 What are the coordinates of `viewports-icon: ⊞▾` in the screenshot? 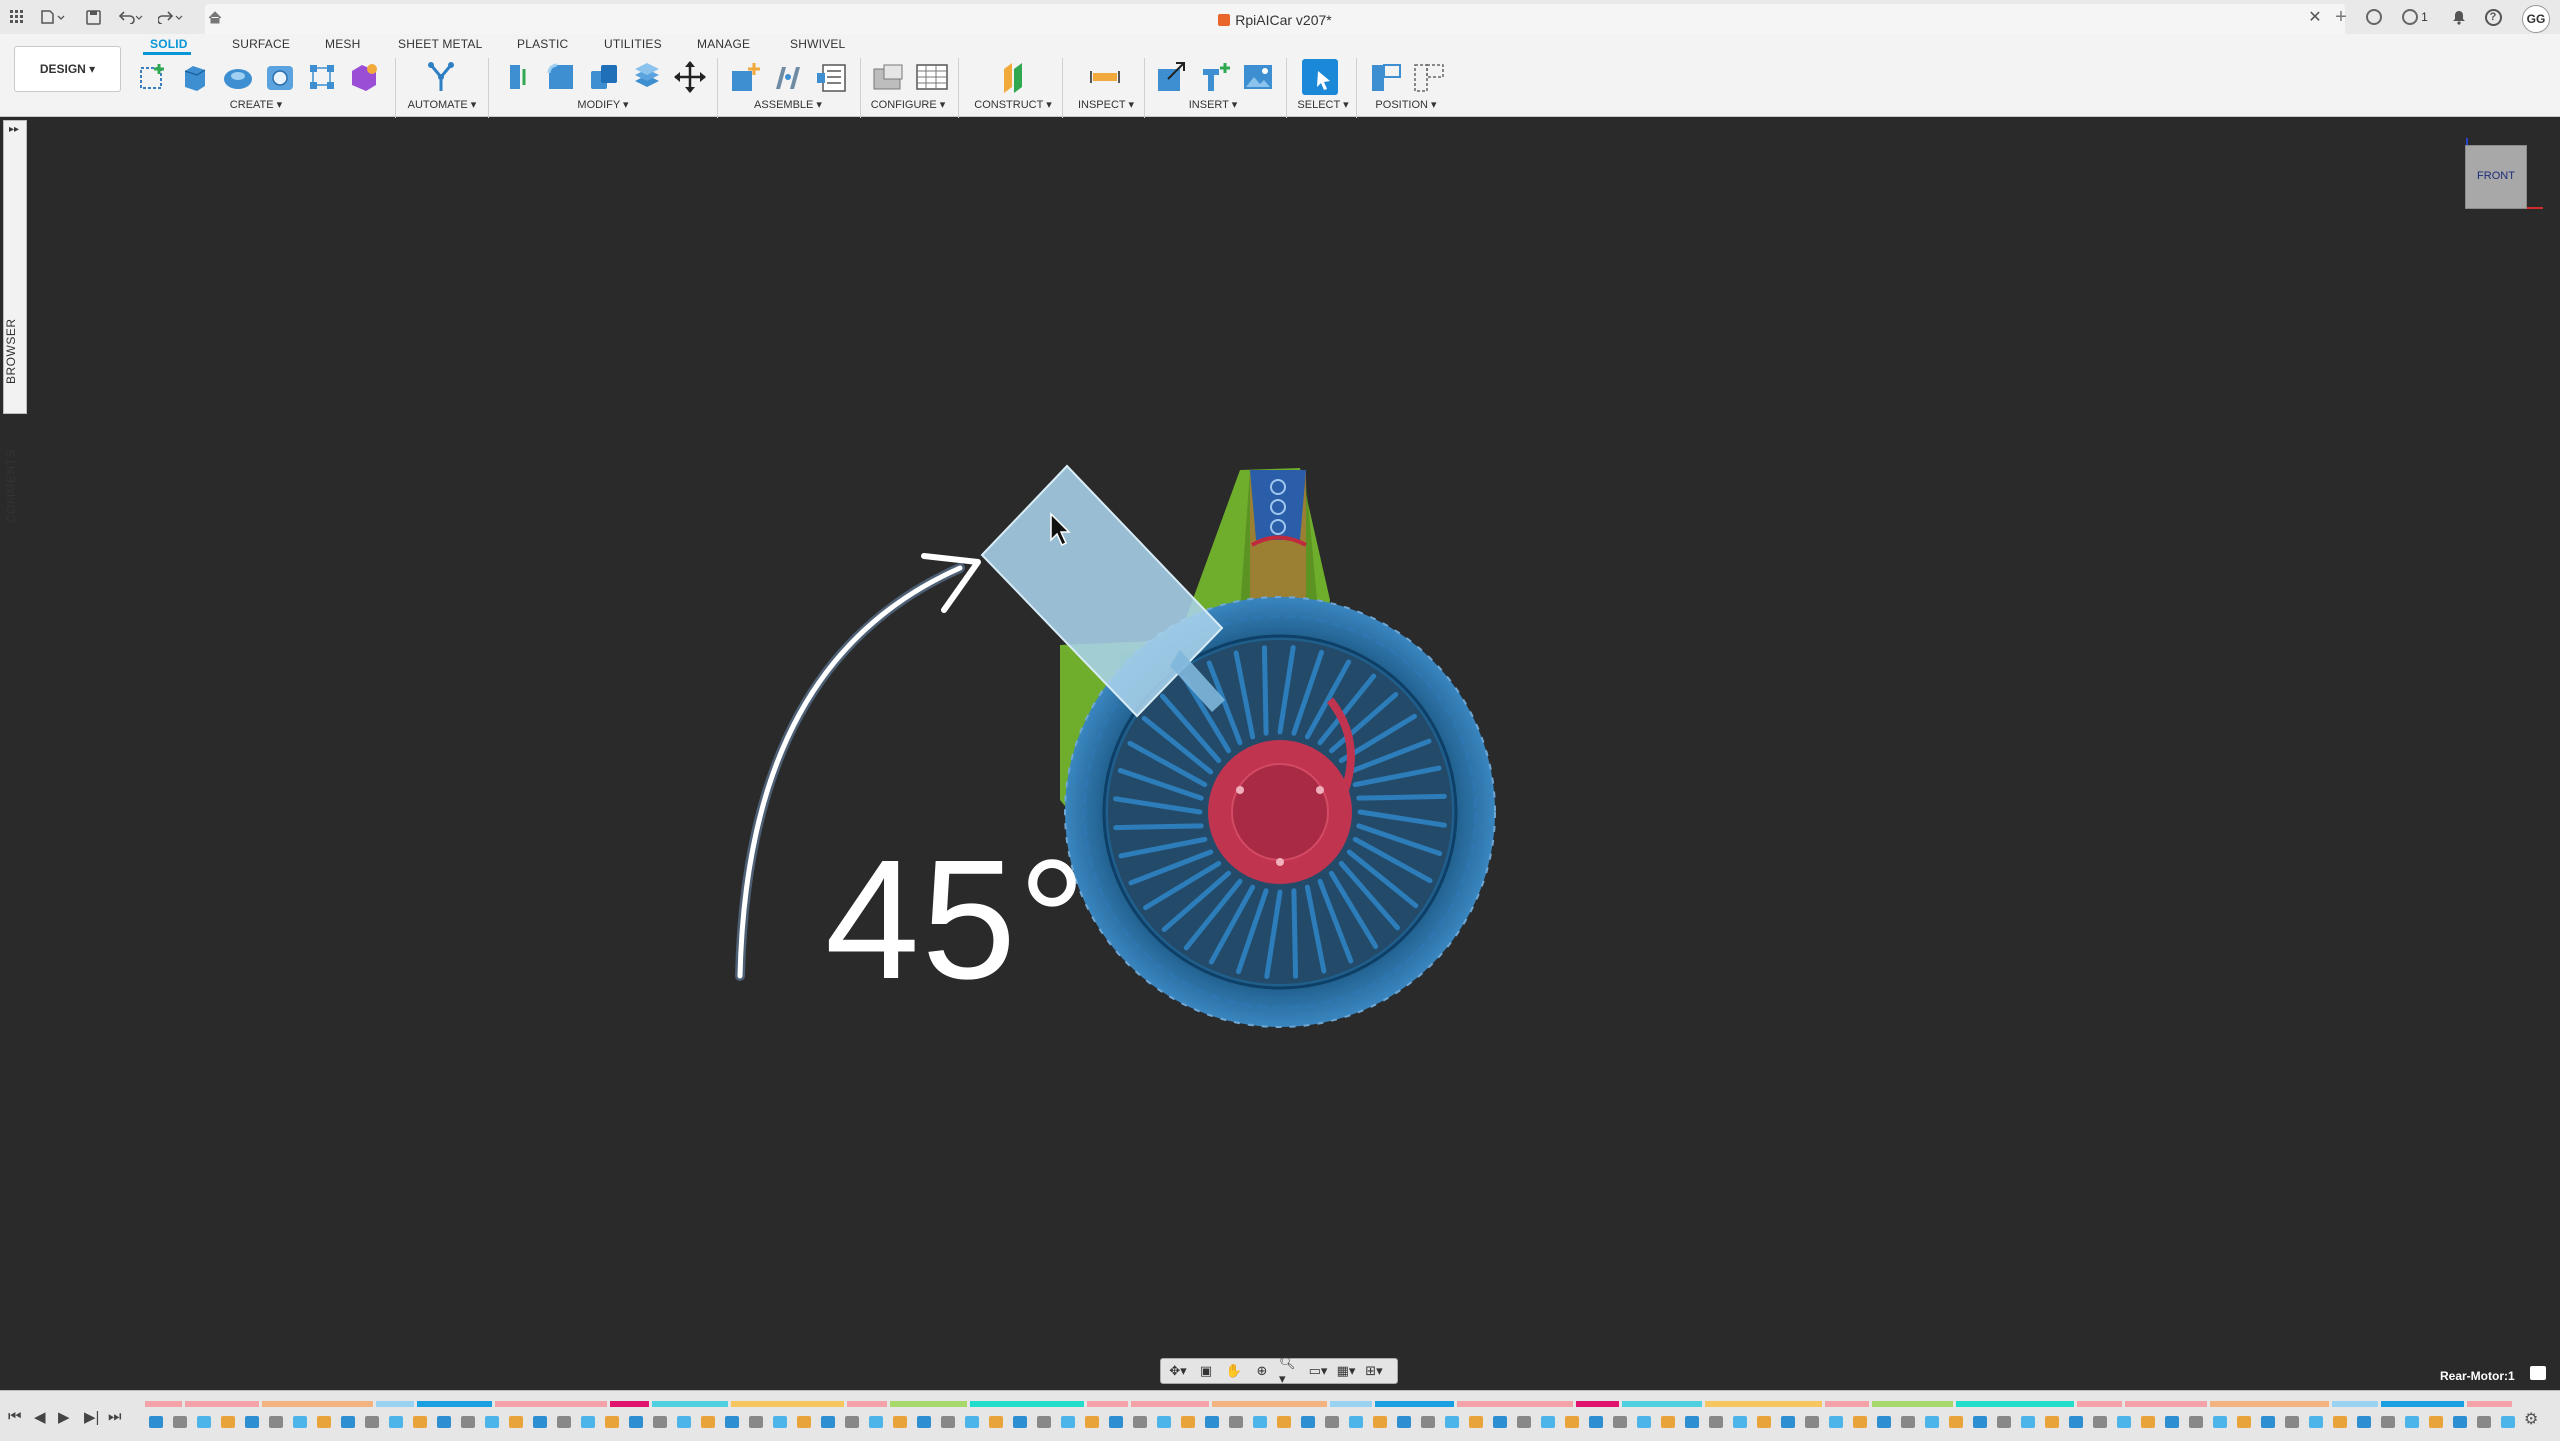 It's located at (1374, 1371).